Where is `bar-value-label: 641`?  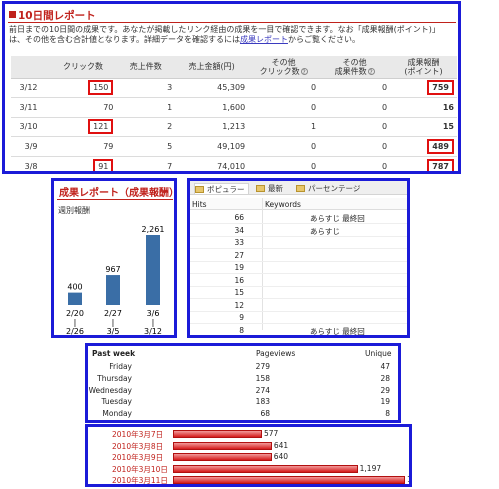 bar-value-label: 641 is located at coordinates (281, 445).